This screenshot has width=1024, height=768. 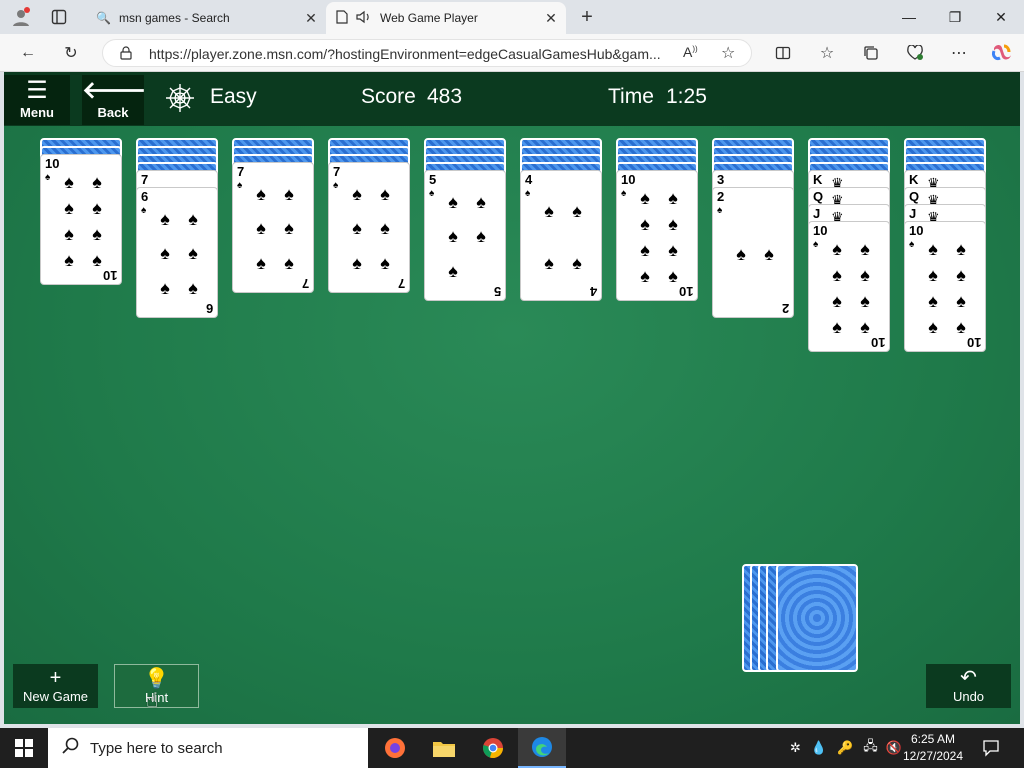 What do you see at coordinates (783, 53) in the screenshot?
I see `split-screen-icon` at bounding box center [783, 53].